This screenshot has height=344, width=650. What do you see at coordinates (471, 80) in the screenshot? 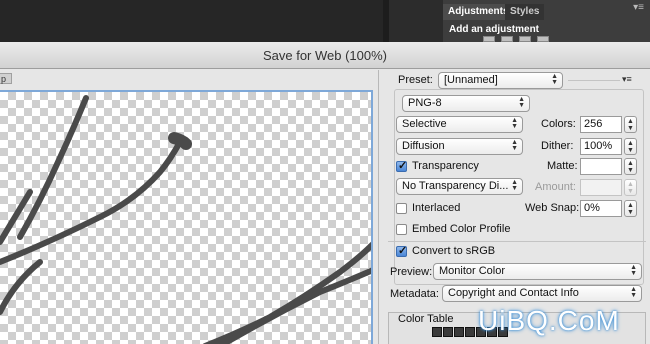
I see `preset-value: [Unnamed]` at bounding box center [471, 80].